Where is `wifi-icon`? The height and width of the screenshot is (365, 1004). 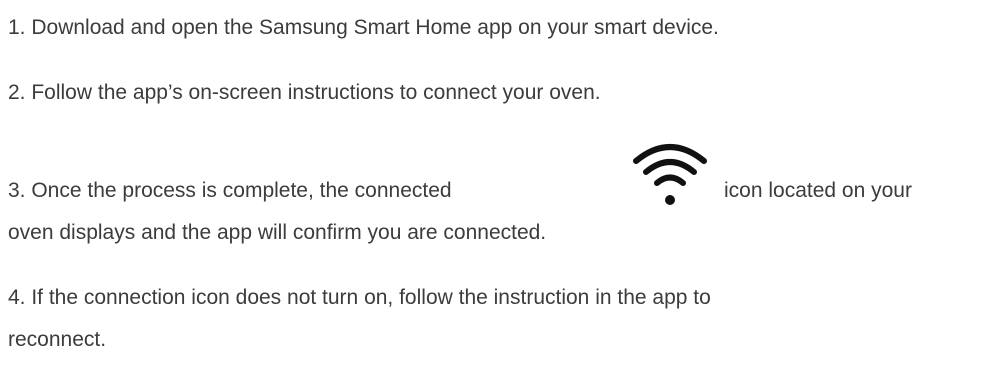 wifi-icon is located at coordinates (670, 172).